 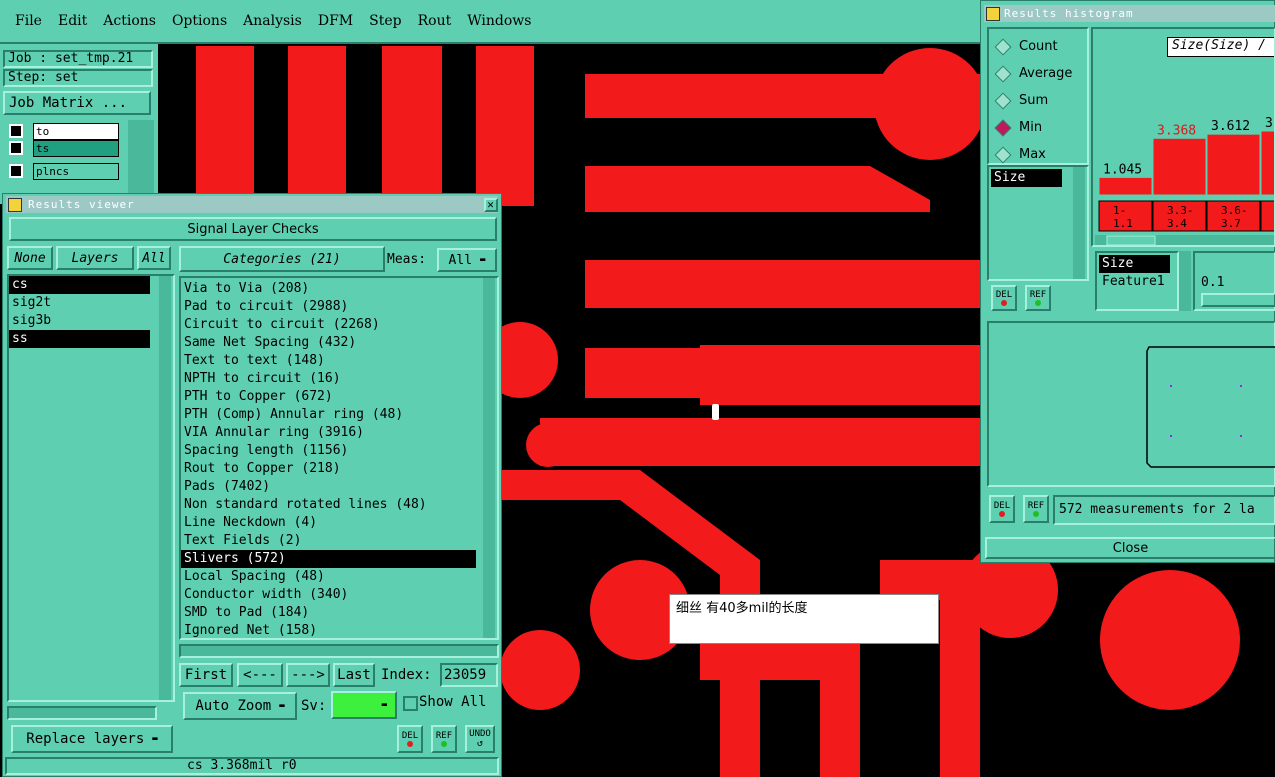 I want to click on menu-actions: Actions, so click(x=129, y=21).